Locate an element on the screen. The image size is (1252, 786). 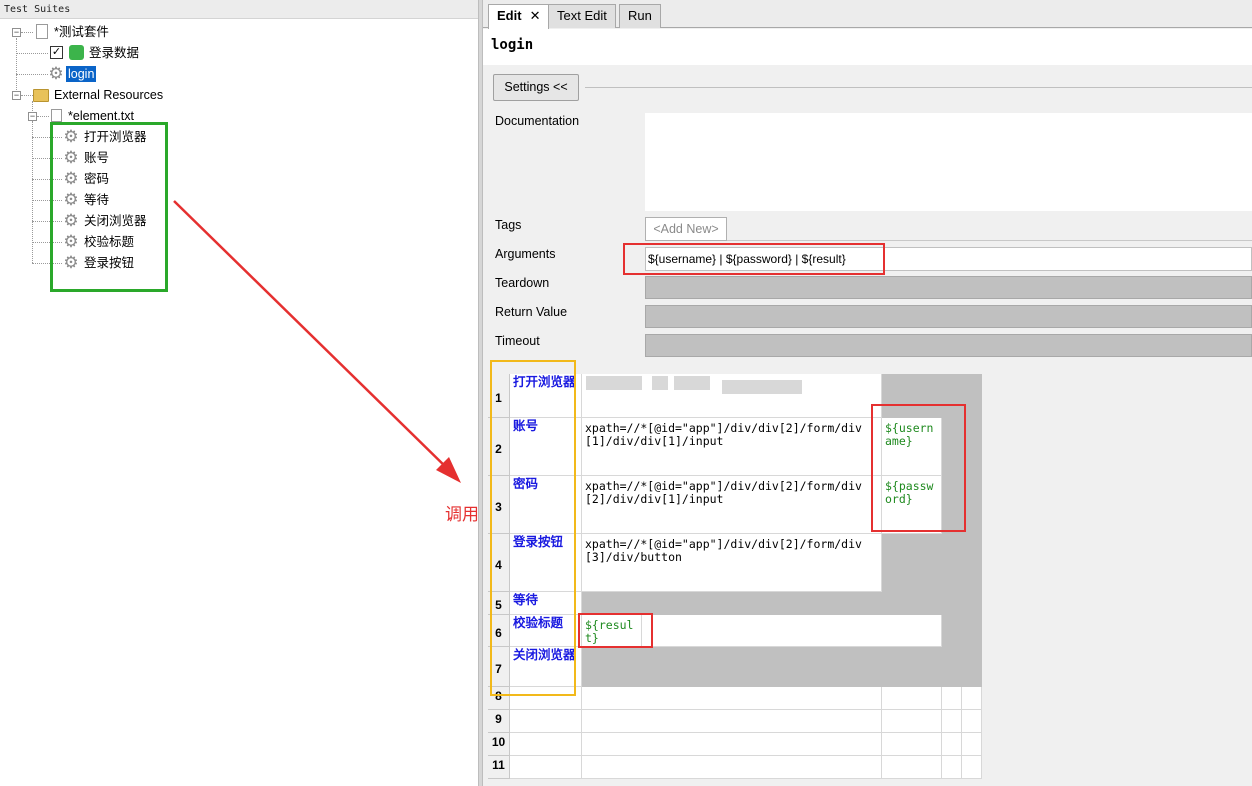
annotation-variables-box is located at coordinates (918, 468).